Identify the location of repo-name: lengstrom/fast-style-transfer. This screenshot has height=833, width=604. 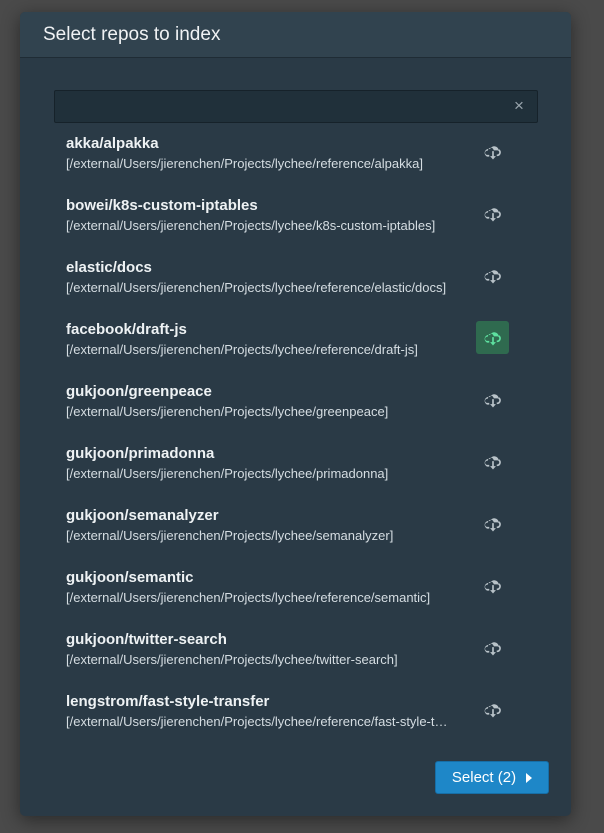
(168, 701).